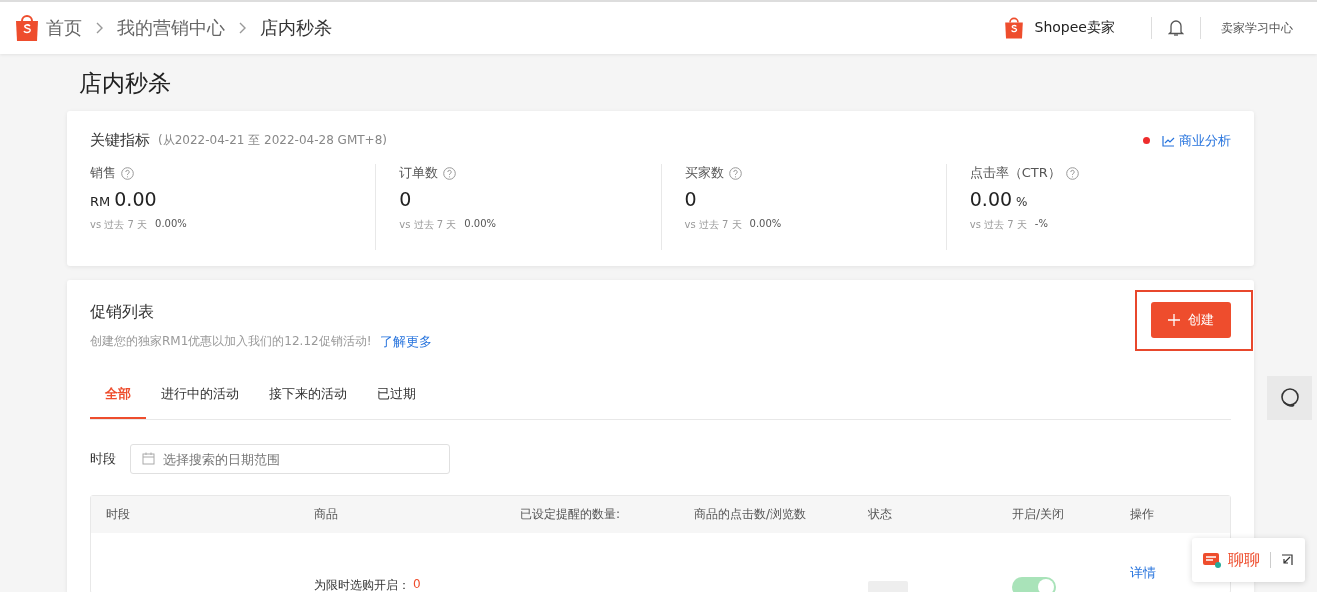 The width and height of the screenshot is (1317, 592). Describe the element at coordinates (103, 173) in the screenshot. I see `metric-label: 销售` at that location.